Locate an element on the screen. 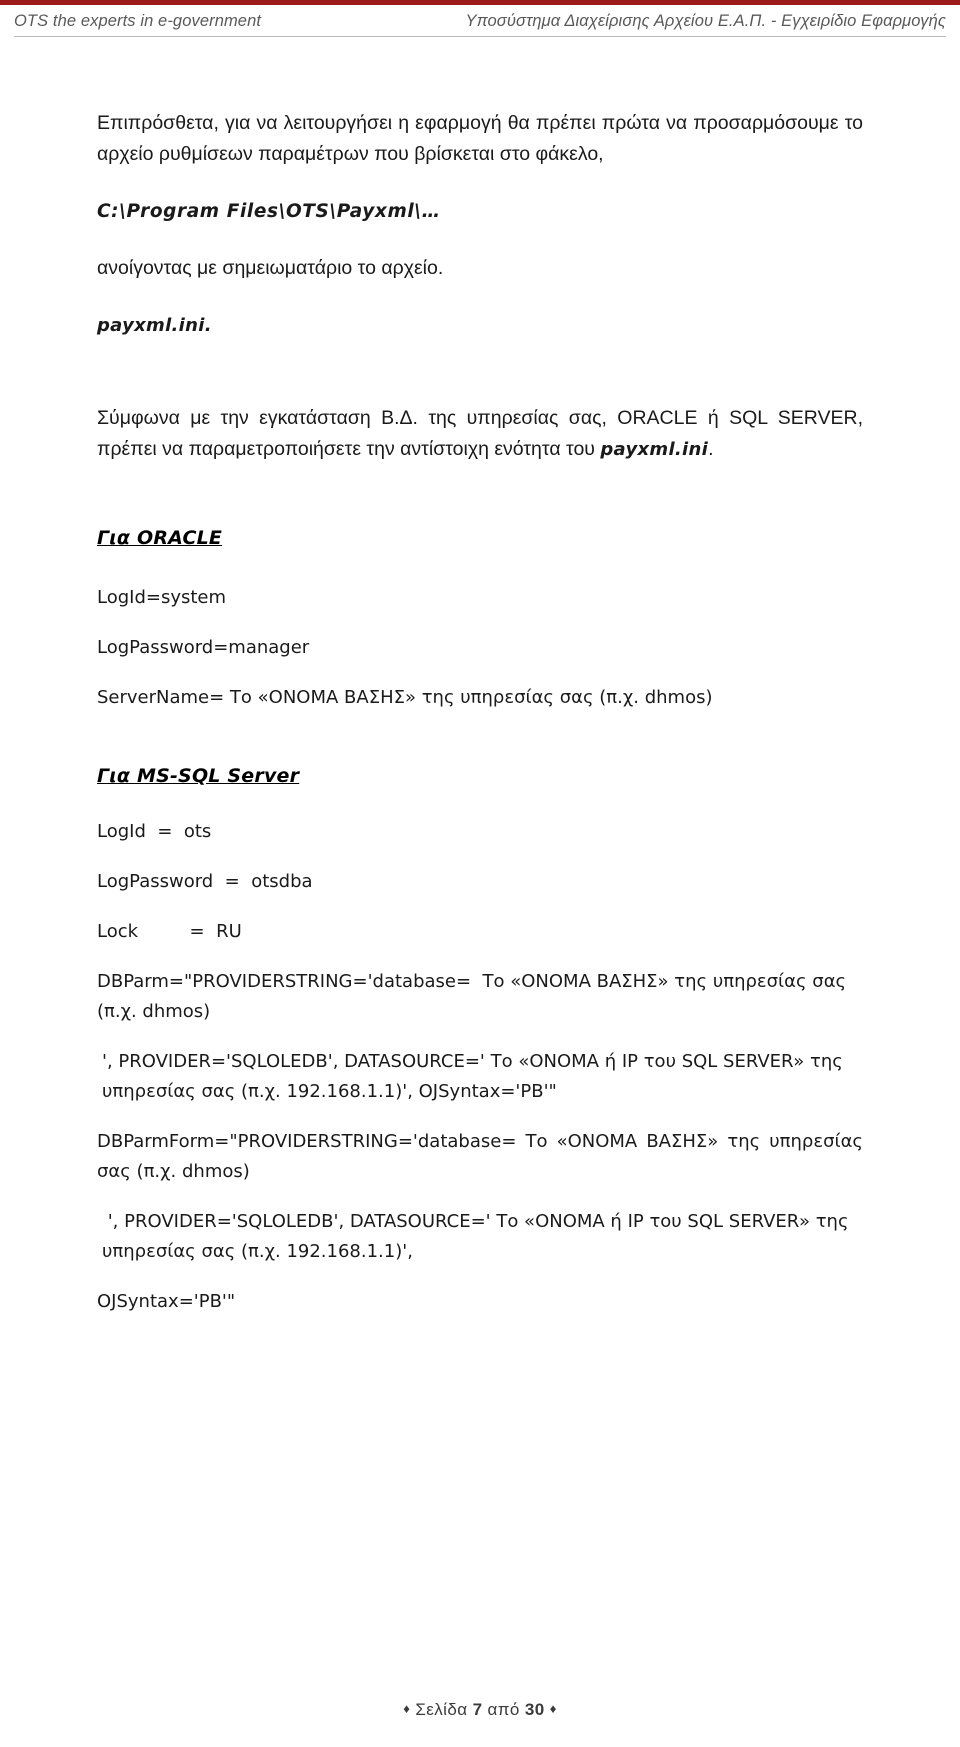 The image size is (960, 1747). mssql-config-line: LogPassword = otsdba is located at coordinates (205, 881).